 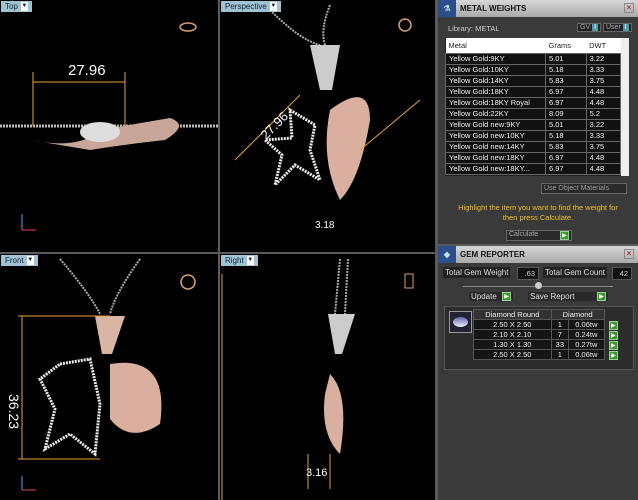 What do you see at coordinates (622, 273) in the screenshot?
I see `total-gem-count-value: 42` at bounding box center [622, 273].